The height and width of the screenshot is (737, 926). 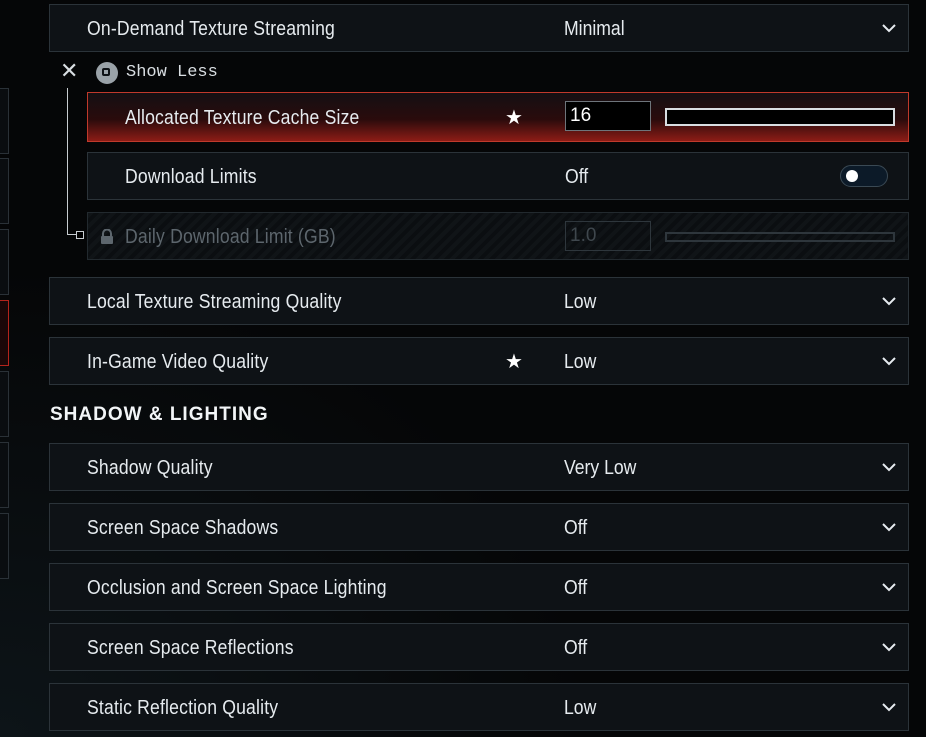 What do you see at coordinates (864, 176) in the screenshot?
I see `download-limits-toggle` at bounding box center [864, 176].